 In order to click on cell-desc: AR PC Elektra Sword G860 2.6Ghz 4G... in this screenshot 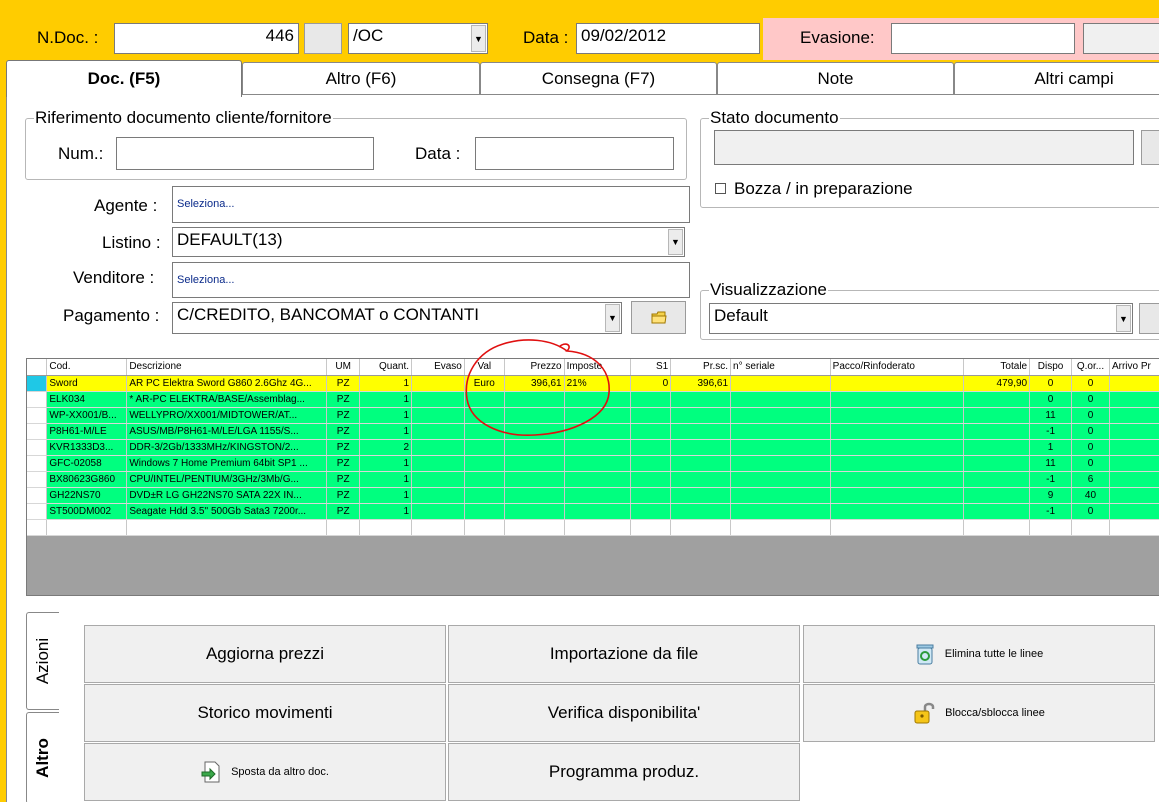, I will do `click(227, 383)`.